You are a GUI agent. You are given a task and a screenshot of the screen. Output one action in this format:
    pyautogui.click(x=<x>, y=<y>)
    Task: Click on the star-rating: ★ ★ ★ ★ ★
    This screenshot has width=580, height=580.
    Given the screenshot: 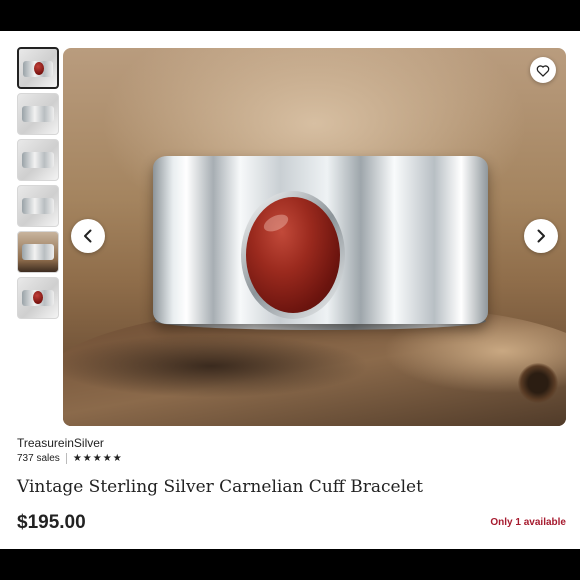 What is the action you would take?
    pyautogui.click(x=97, y=458)
    